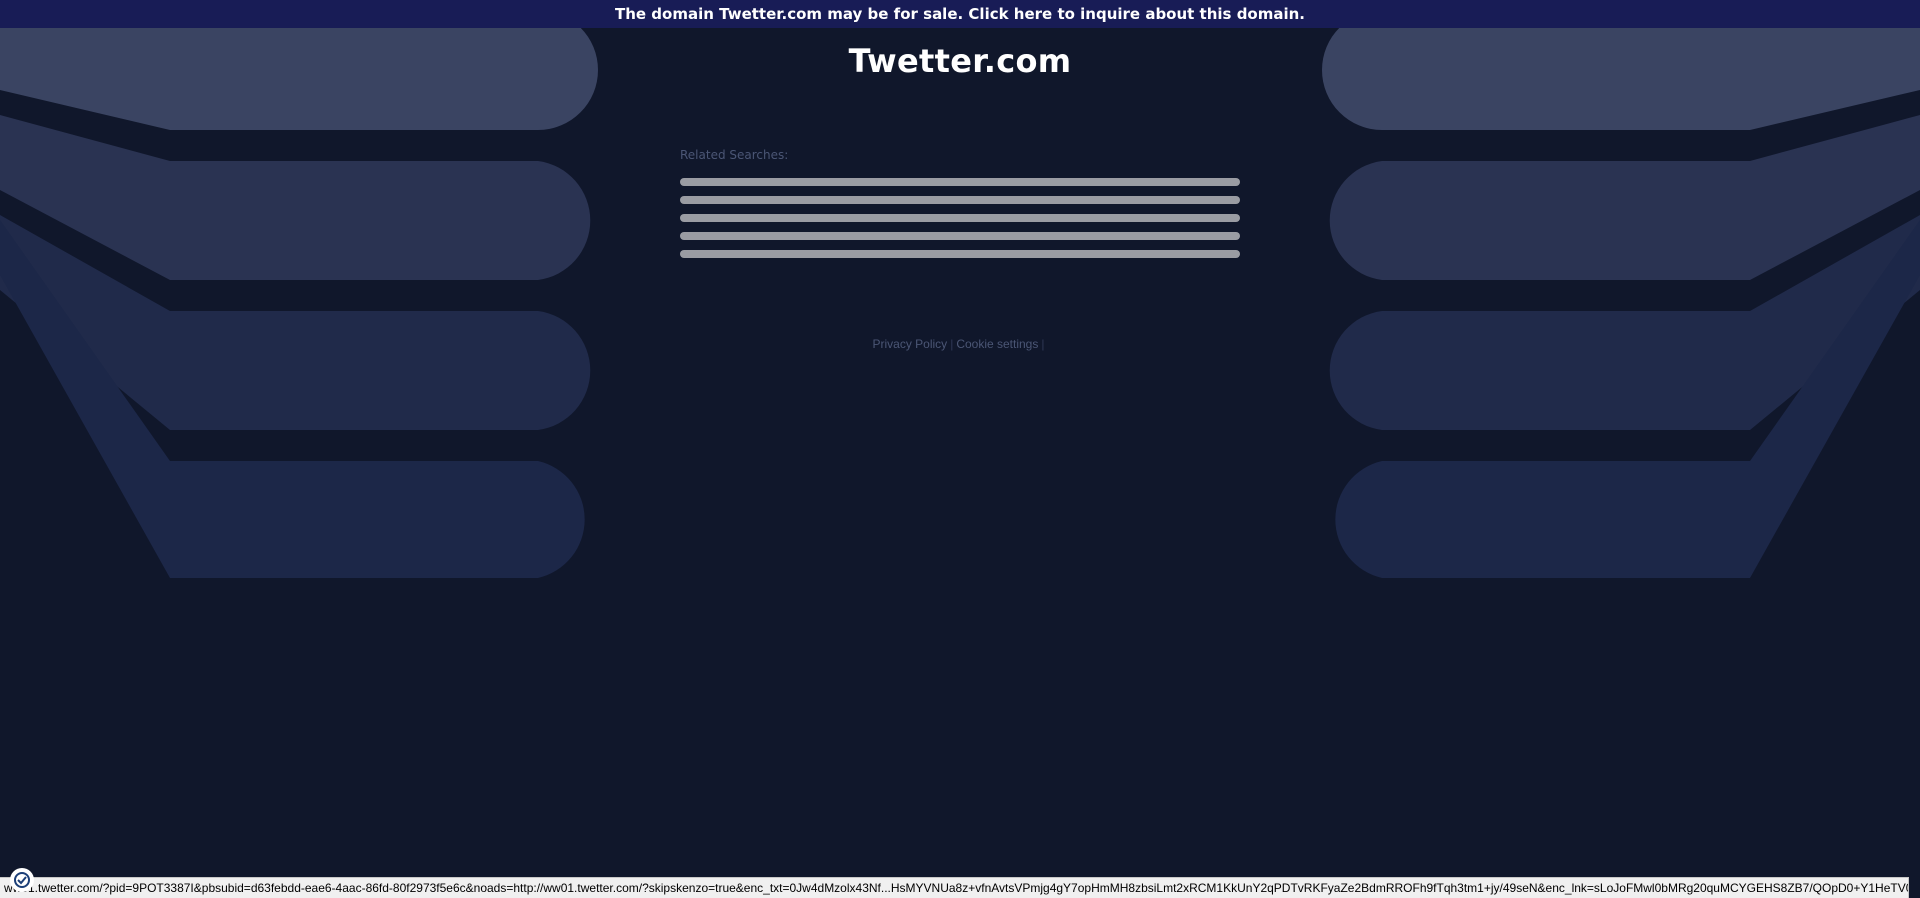 Image resolution: width=1920 pixels, height=898 pixels. I want to click on chat-bubble-icon-glyph, so click(22, 880).